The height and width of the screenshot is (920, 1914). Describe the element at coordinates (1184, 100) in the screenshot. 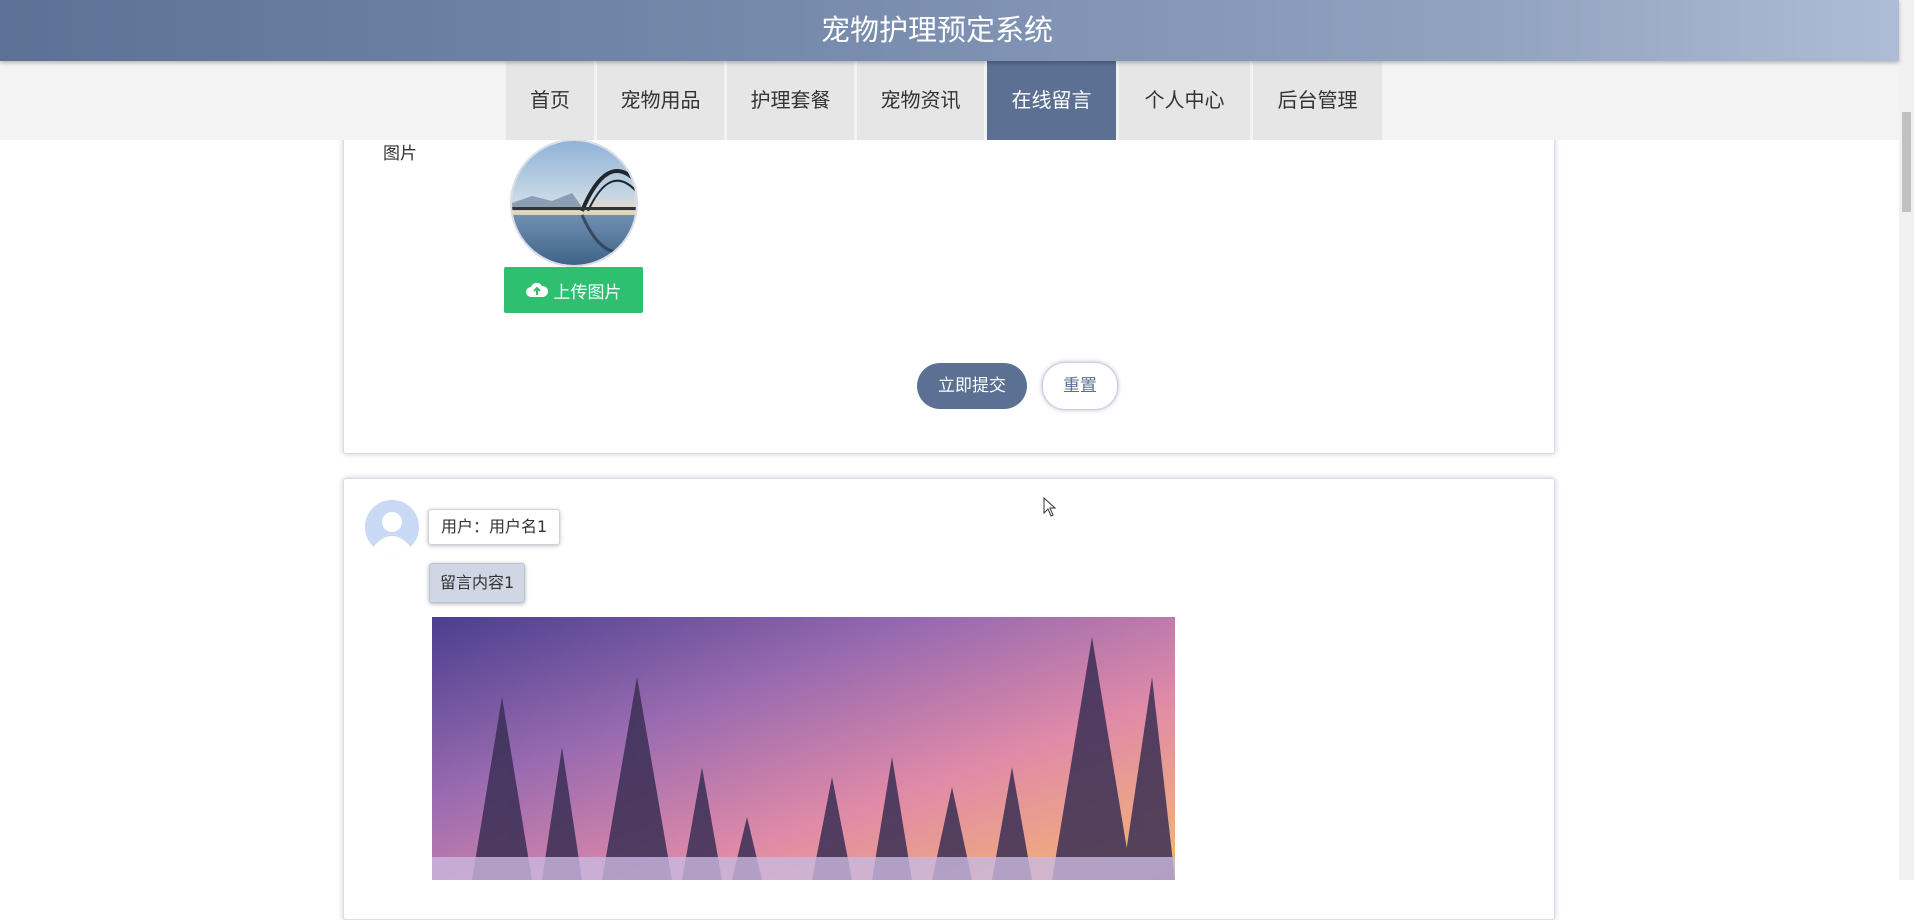

I see `nav-personal-center: 个人中心` at that location.